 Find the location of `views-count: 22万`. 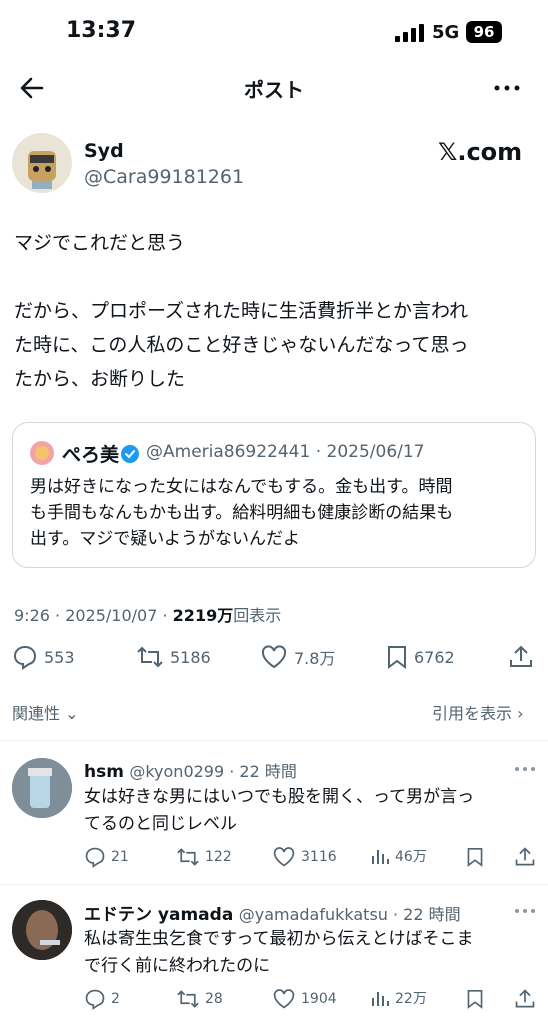

views-count: 22万 is located at coordinates (411, 999).